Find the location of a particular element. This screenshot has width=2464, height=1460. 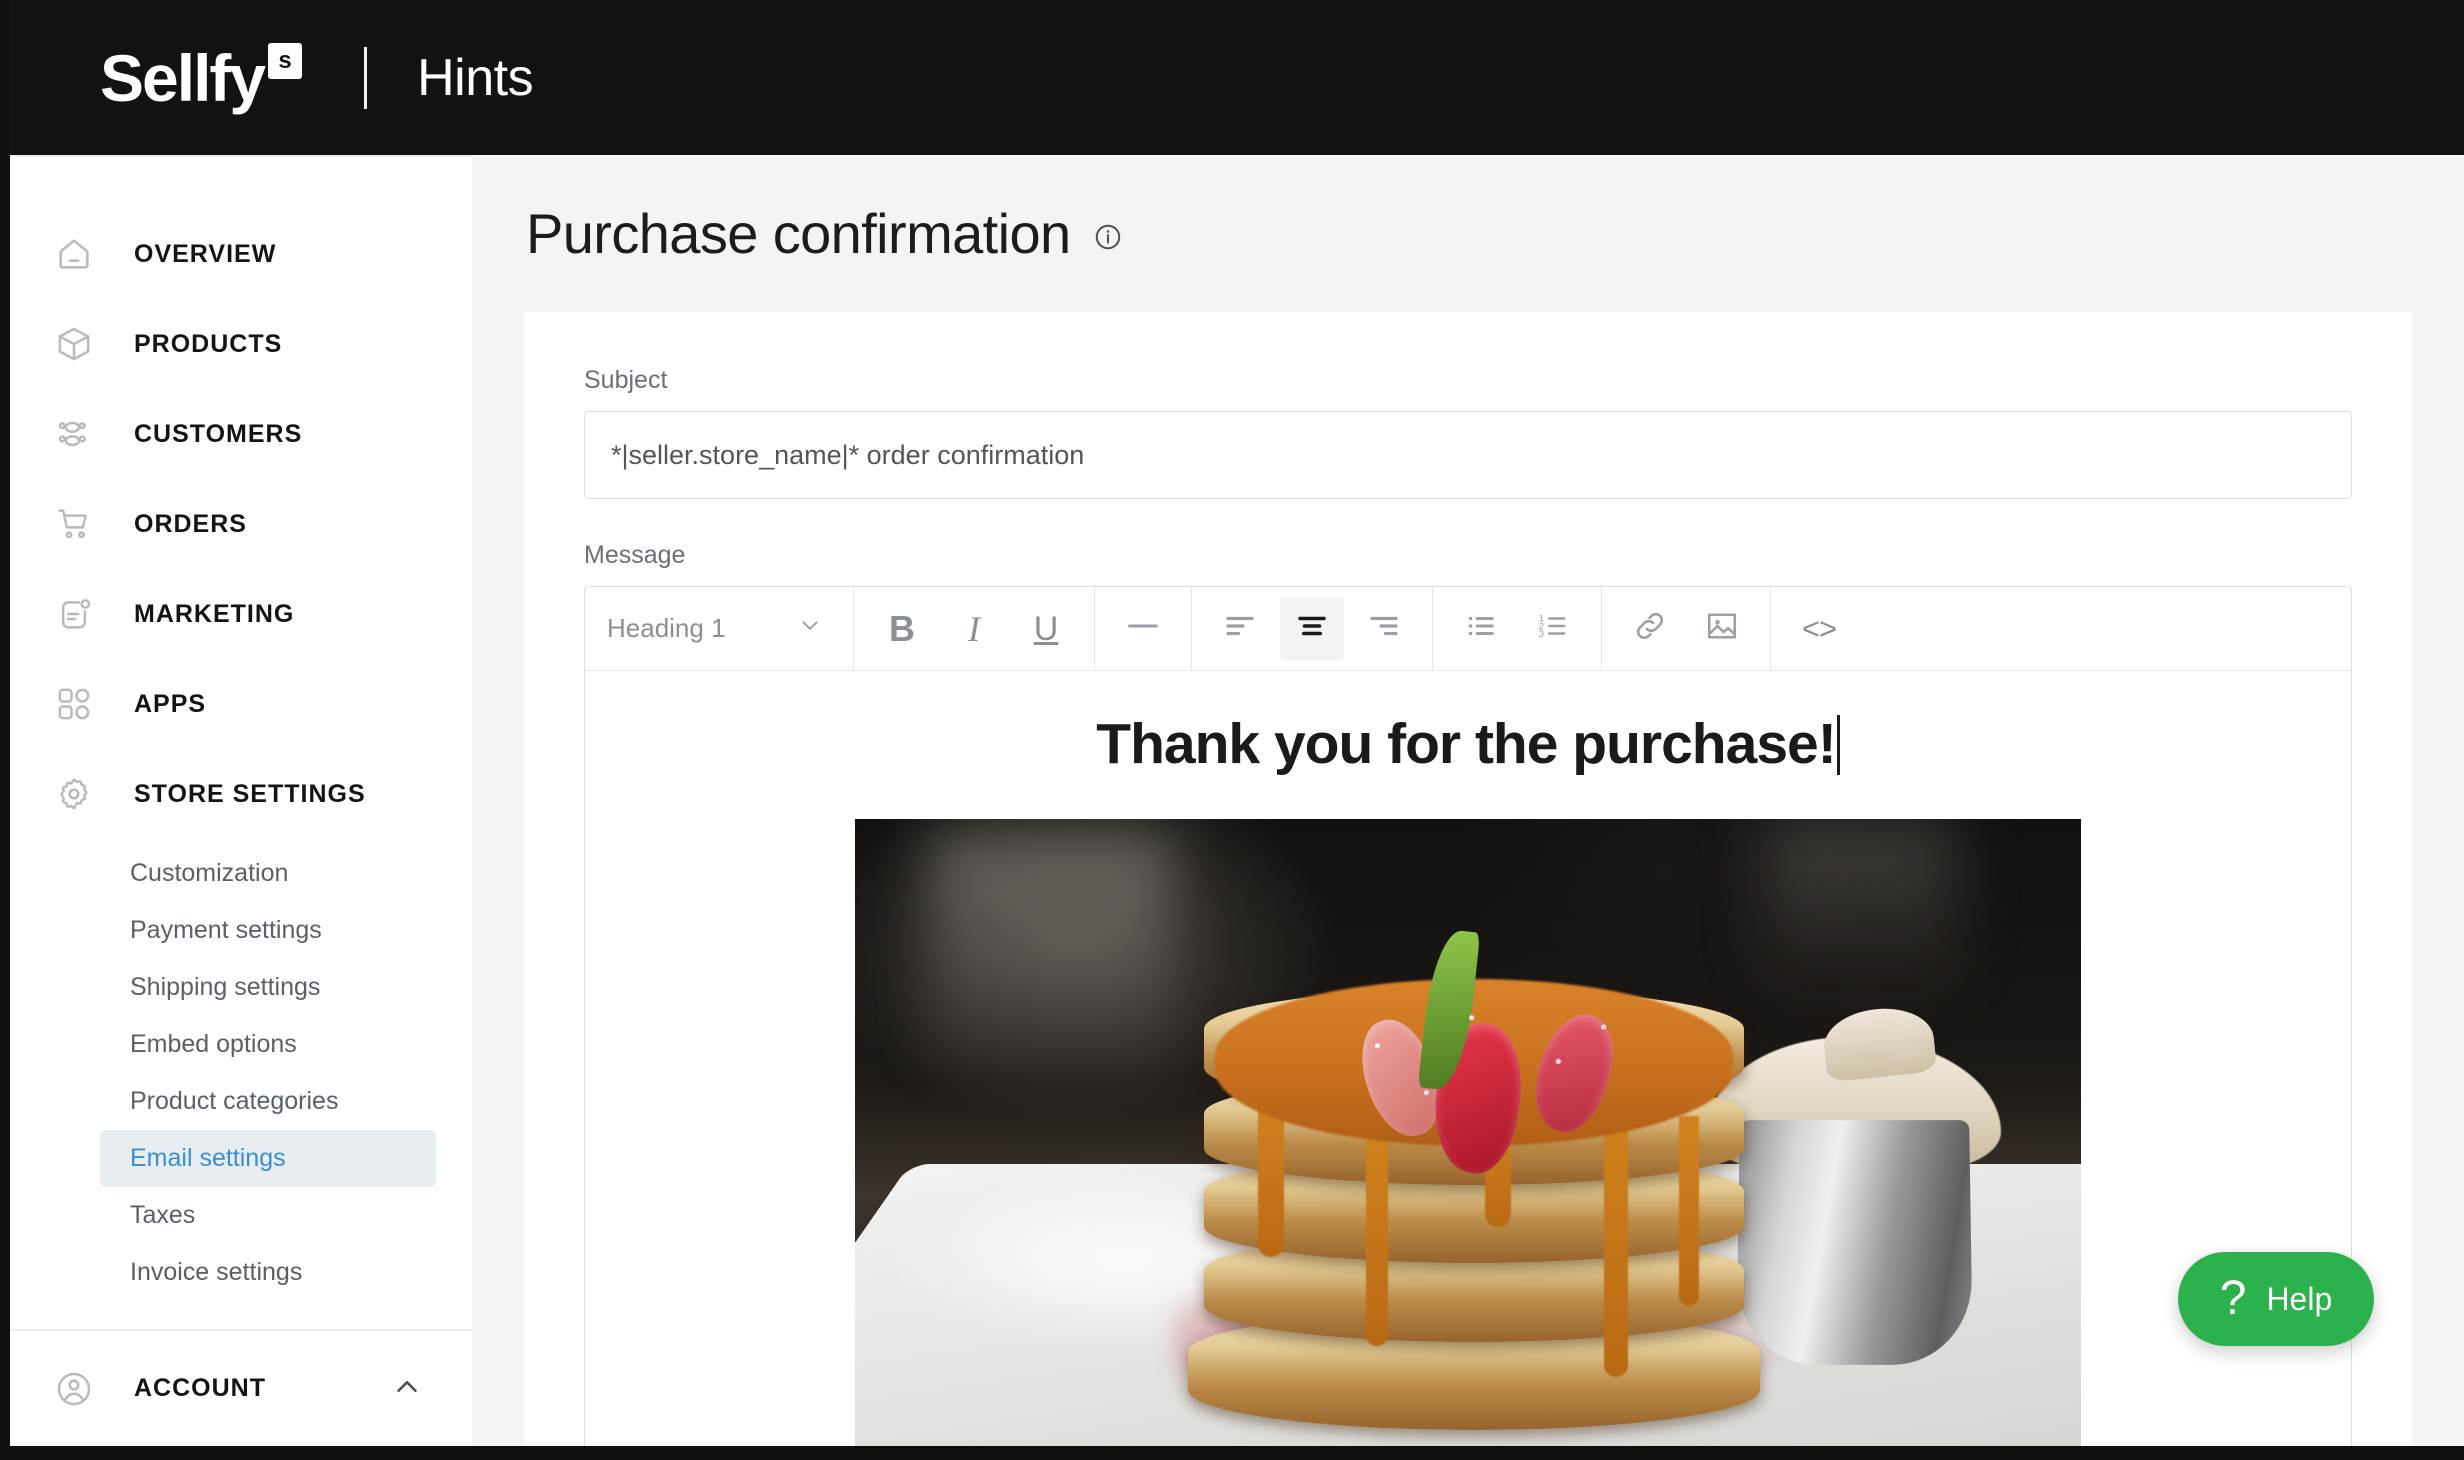

sidebar-subitem-embed-options: Embed options is located at coordinates (268, 1044).